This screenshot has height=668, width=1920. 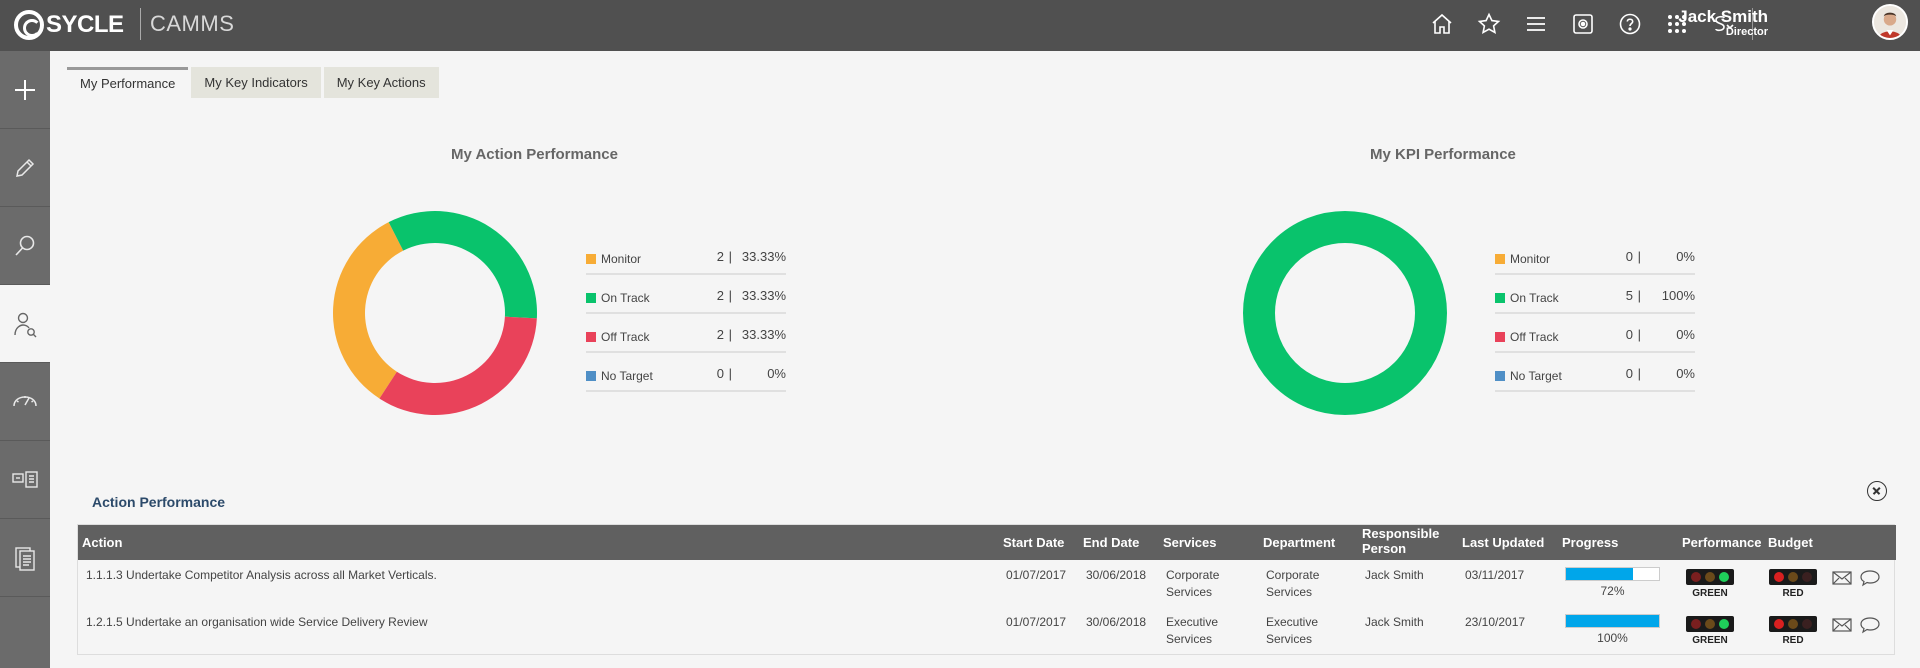 I want to click on legend-item-on-track: On Track 2 | 33.33%, so click(x=686, y=294).